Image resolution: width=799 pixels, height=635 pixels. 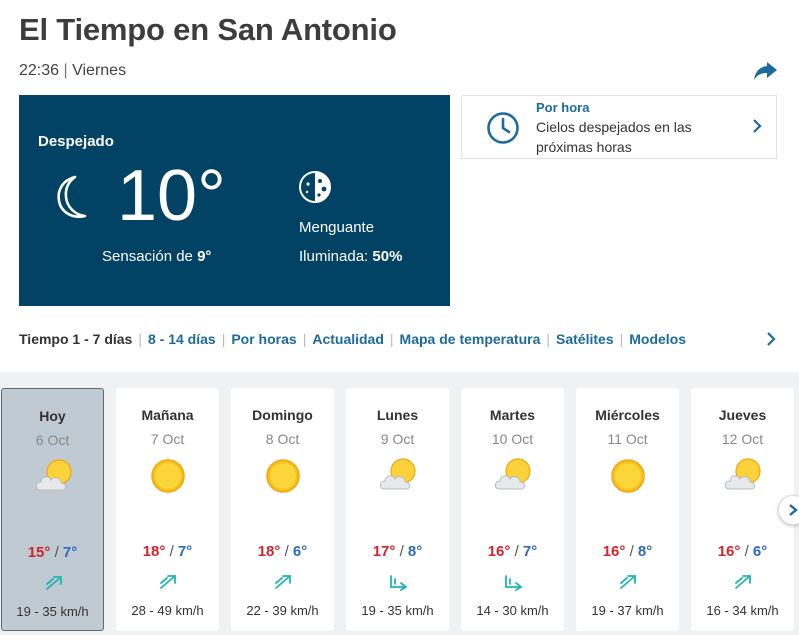 I want to click on tab-news: Actualidad, so click(x=348, y=339).